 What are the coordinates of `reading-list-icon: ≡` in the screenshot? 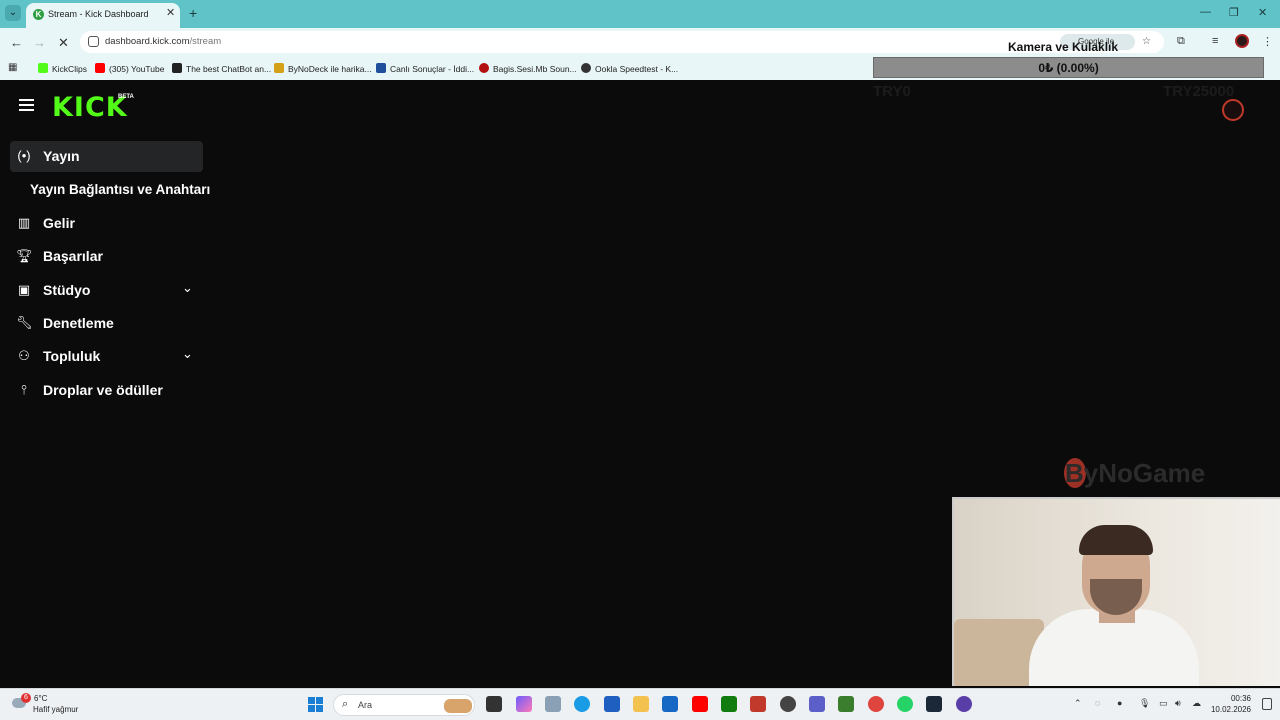 It's located at (1215, 41).